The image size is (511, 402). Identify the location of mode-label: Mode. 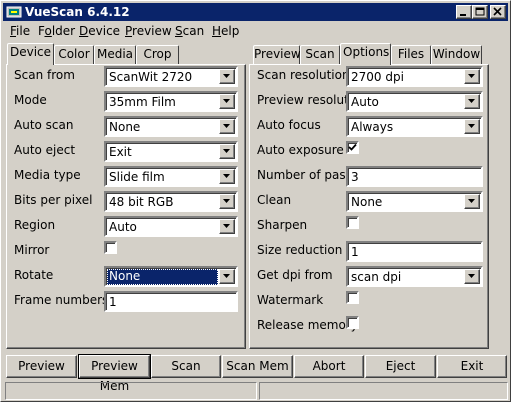
(30, 100).